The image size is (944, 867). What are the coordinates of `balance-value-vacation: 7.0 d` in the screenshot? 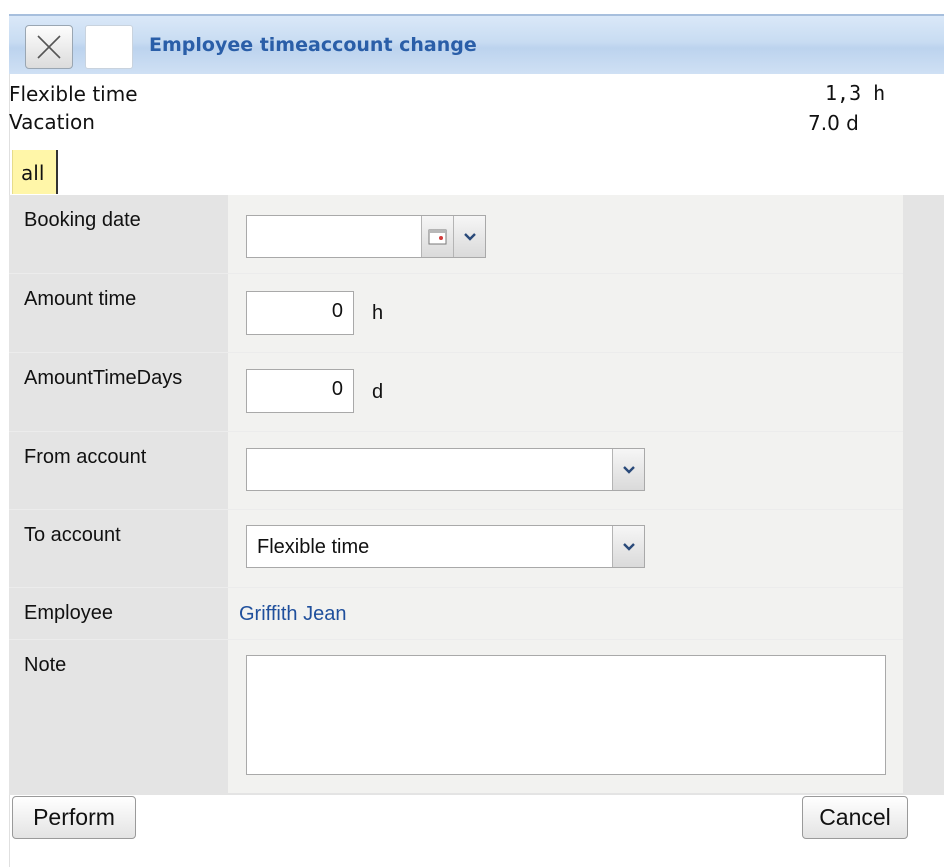 It's located at (833, 123).